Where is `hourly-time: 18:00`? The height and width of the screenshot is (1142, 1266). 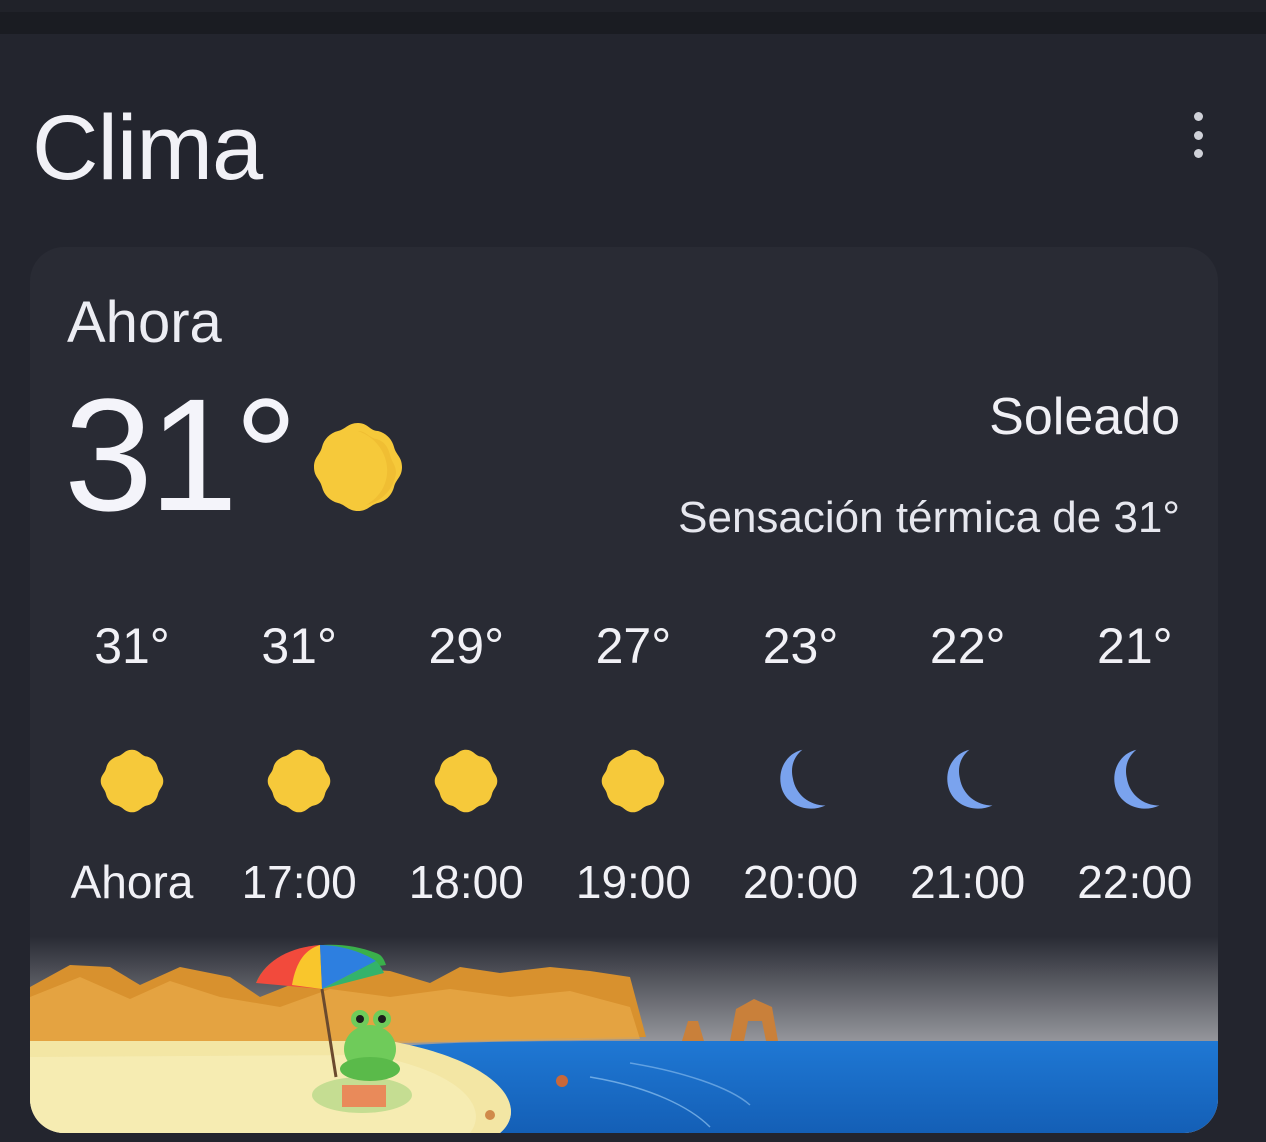
hourly-time: 18:00 is located at coordinates (466, 882).